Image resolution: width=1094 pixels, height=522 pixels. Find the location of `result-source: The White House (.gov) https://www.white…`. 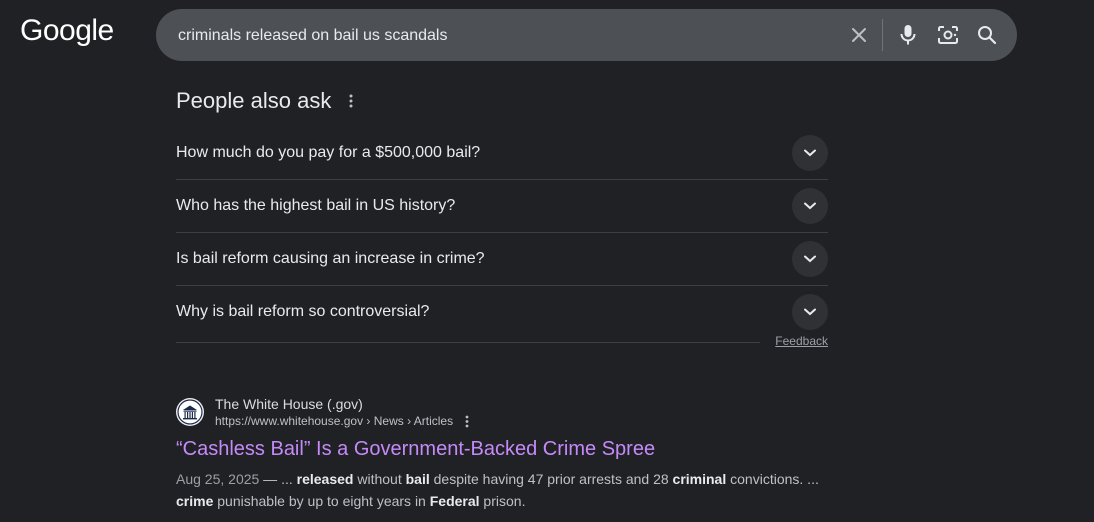

result-source: The White House (.gov) https://www.white… is located at coordinates (502, 412).